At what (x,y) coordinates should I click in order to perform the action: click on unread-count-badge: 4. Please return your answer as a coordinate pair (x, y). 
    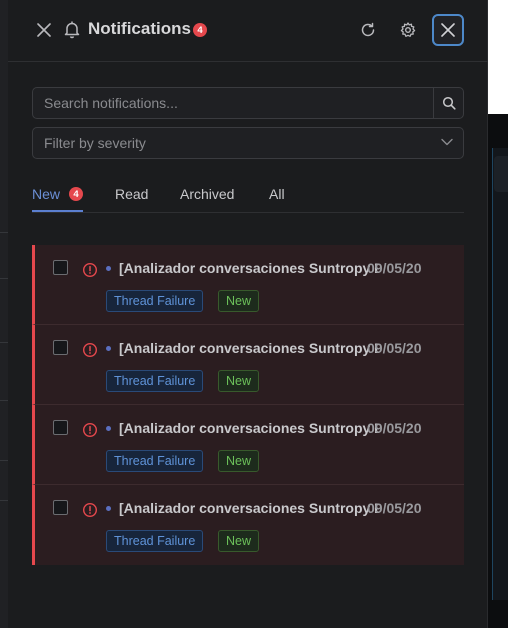
    Looking at the image, I should click on (200, 30).